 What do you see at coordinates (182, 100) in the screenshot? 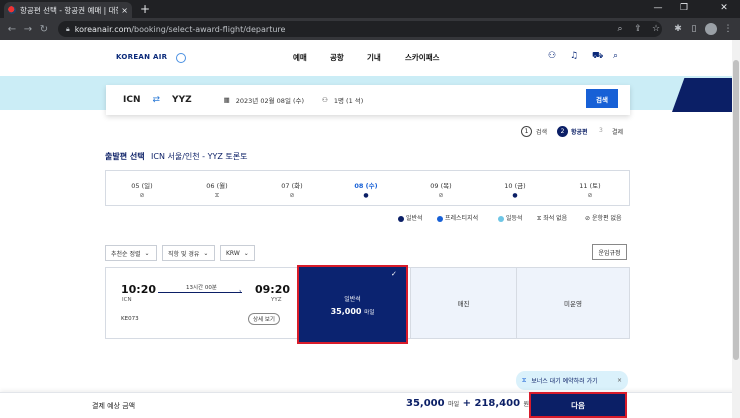
I see `destination-code: YYZ` at bounding box center [182, 100].